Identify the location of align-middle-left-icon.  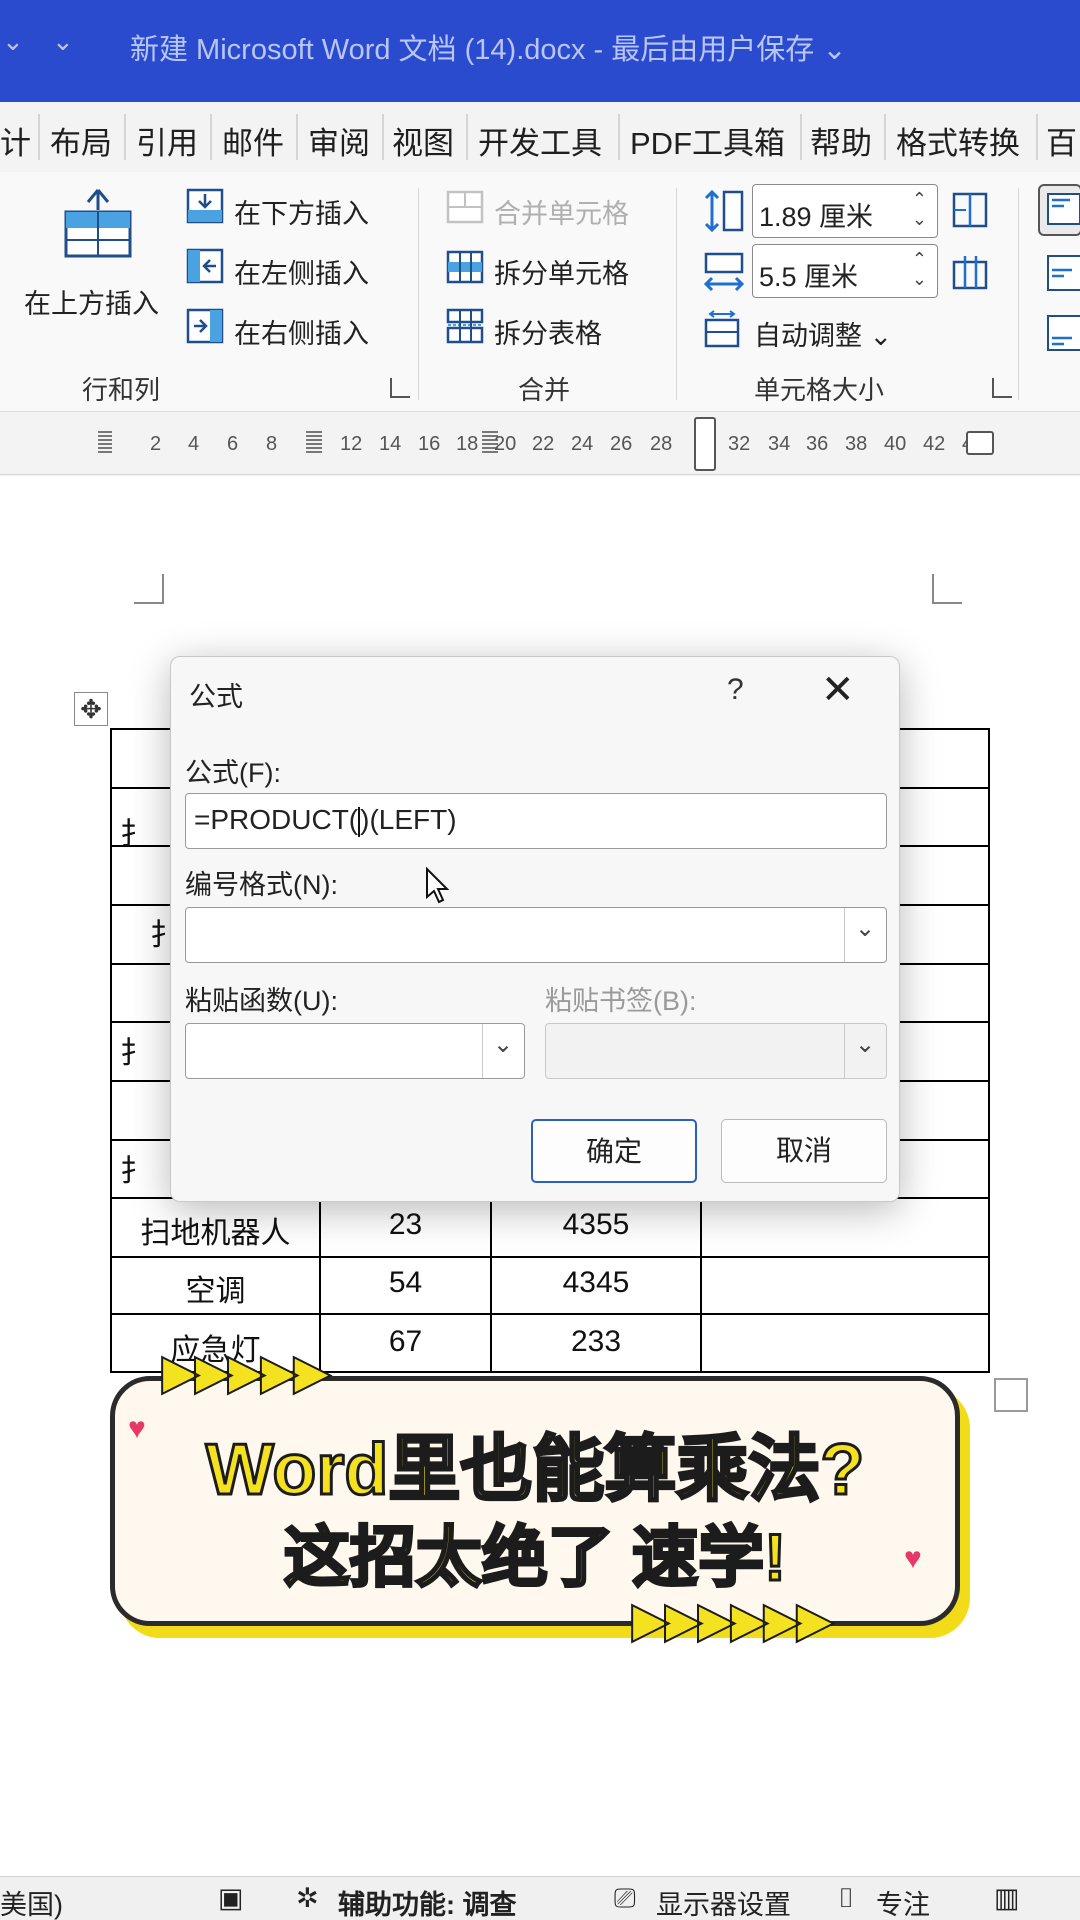
(1063, 273).